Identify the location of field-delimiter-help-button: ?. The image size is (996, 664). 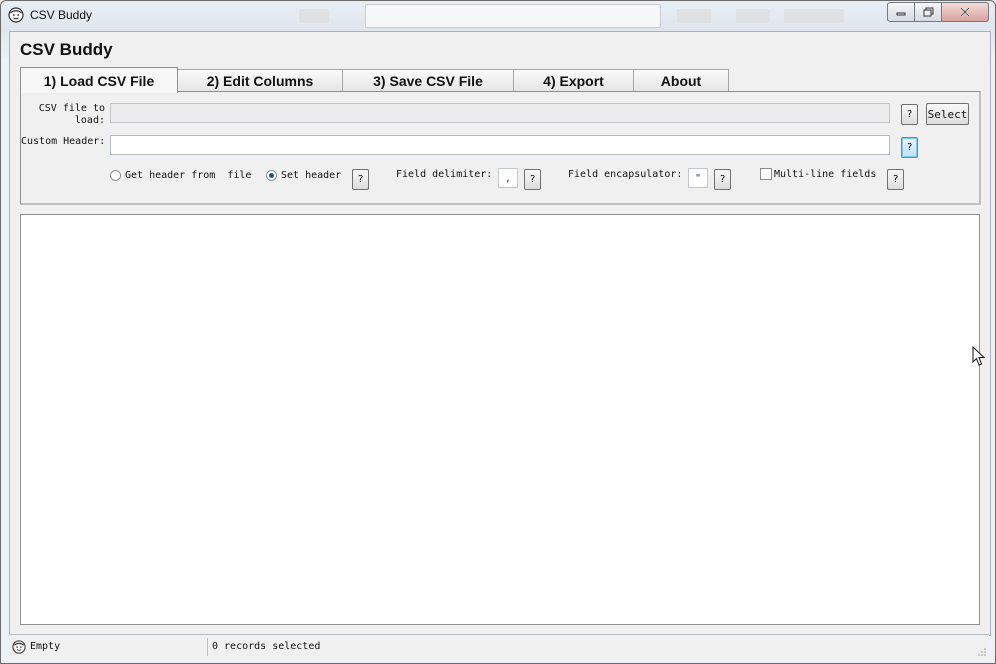
(532, 179).